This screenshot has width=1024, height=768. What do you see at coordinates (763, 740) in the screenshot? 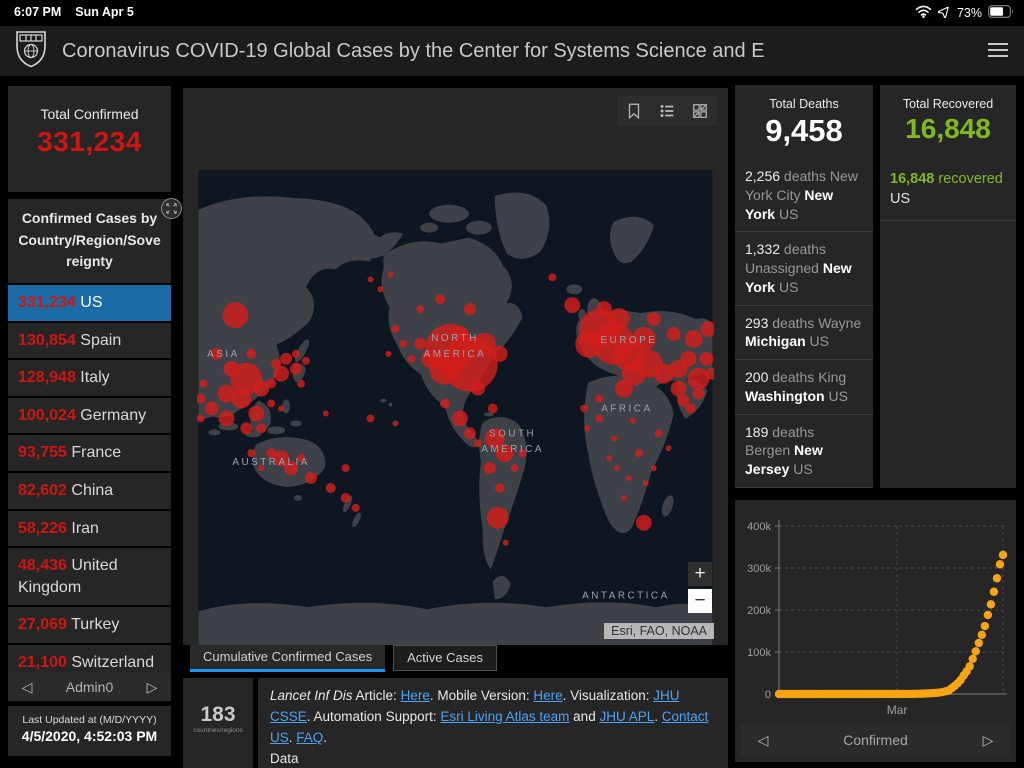
I see `prev-arrow-icon: ◁` at bounding box center [763, 740].